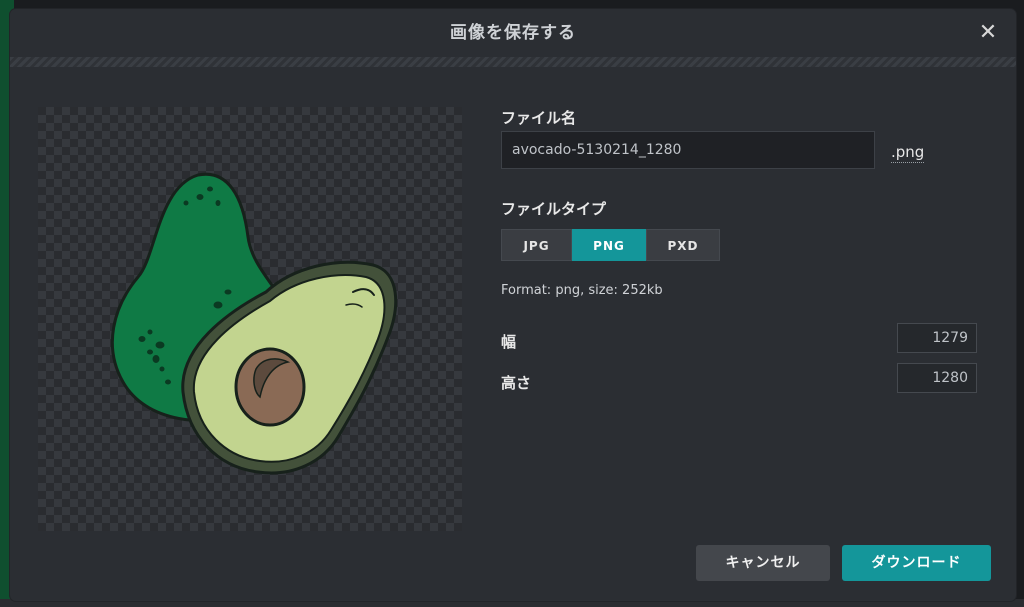 This screenshot has width=1024, height=607. I want to click on width-label: 幅, so click(509, 342).